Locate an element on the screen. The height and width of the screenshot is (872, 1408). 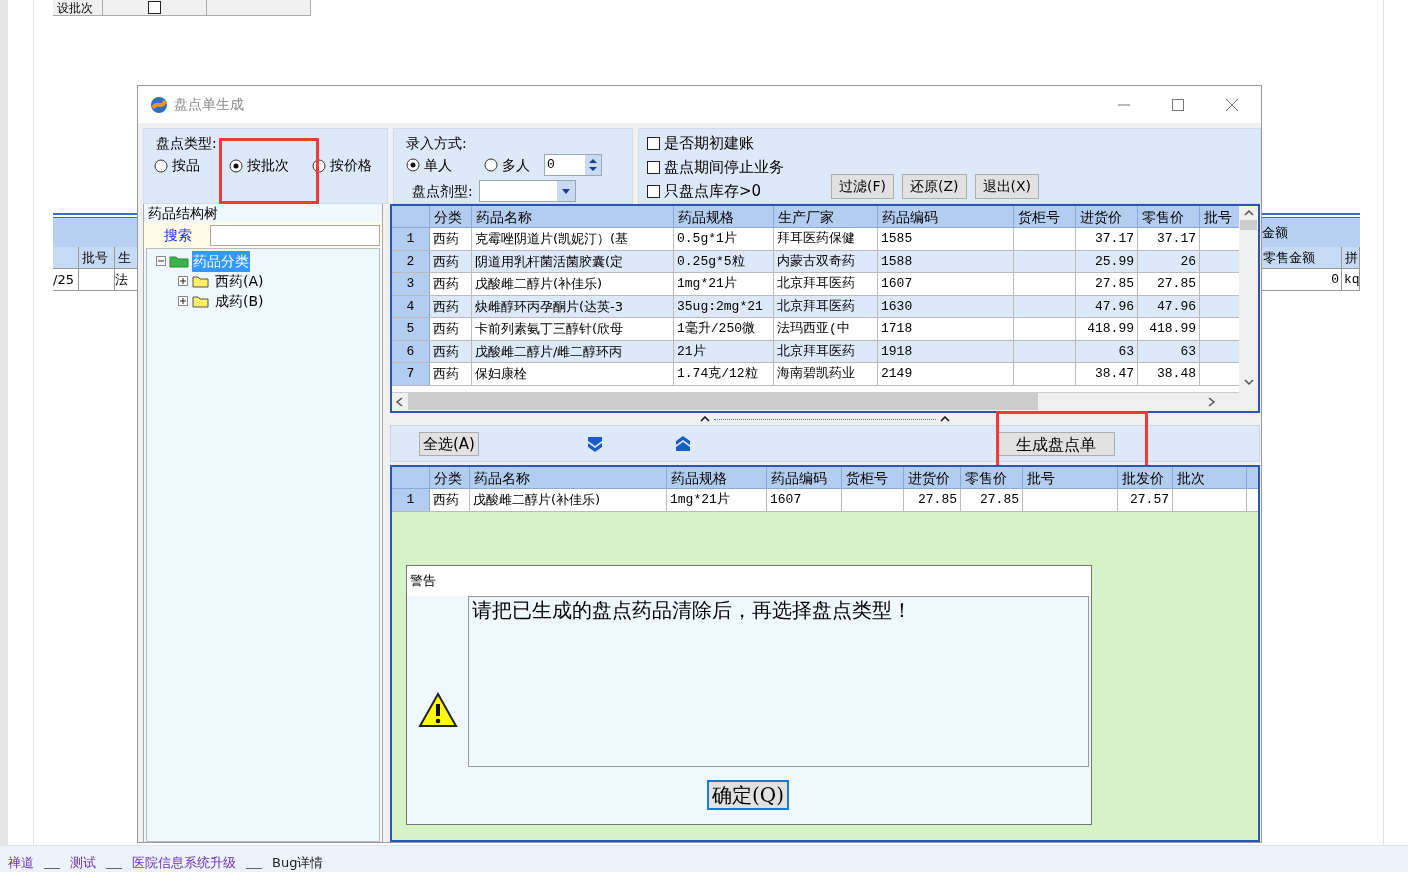
field-label: 盘点剂型: is located at coordinates (442, 191).